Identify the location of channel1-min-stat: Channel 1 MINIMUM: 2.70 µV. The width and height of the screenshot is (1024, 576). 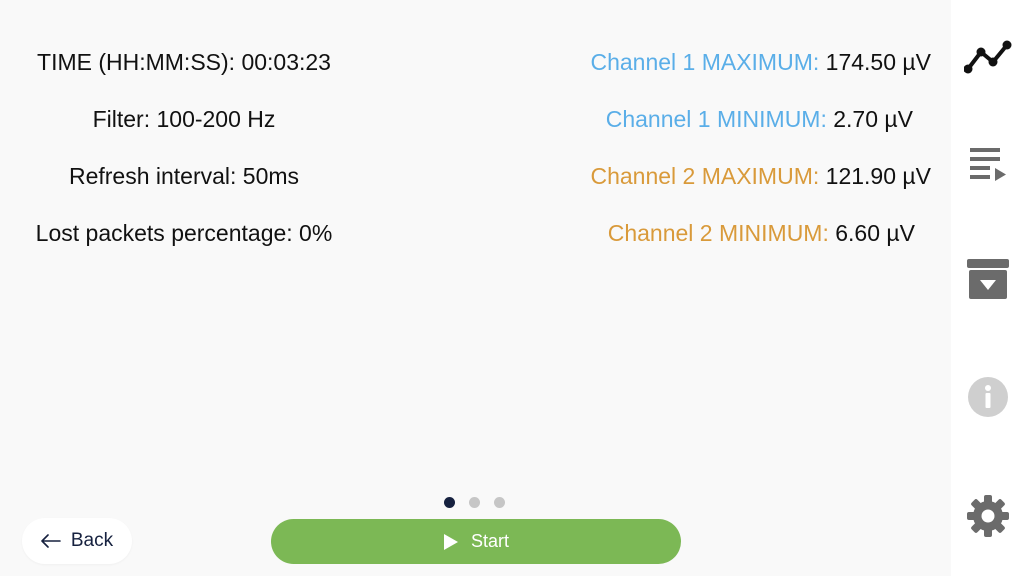
(759, 119).